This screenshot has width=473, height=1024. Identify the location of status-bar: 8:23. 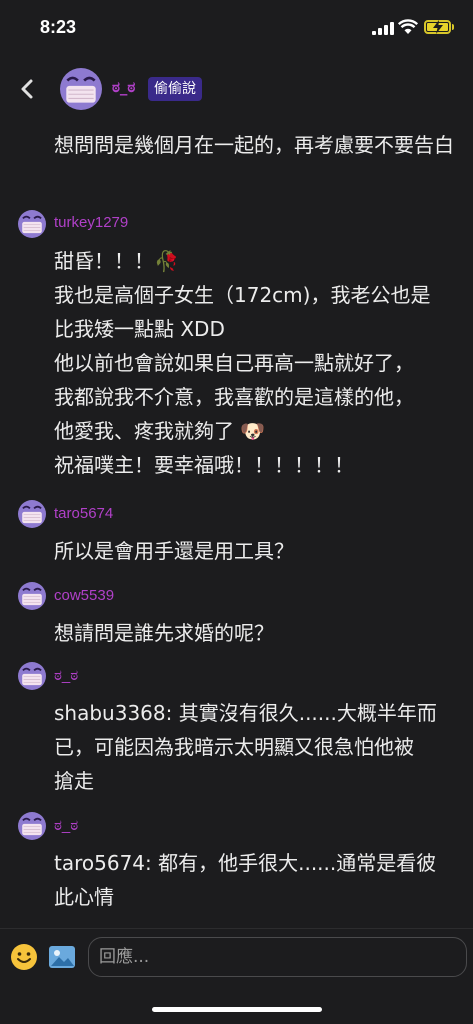
(236, 28).